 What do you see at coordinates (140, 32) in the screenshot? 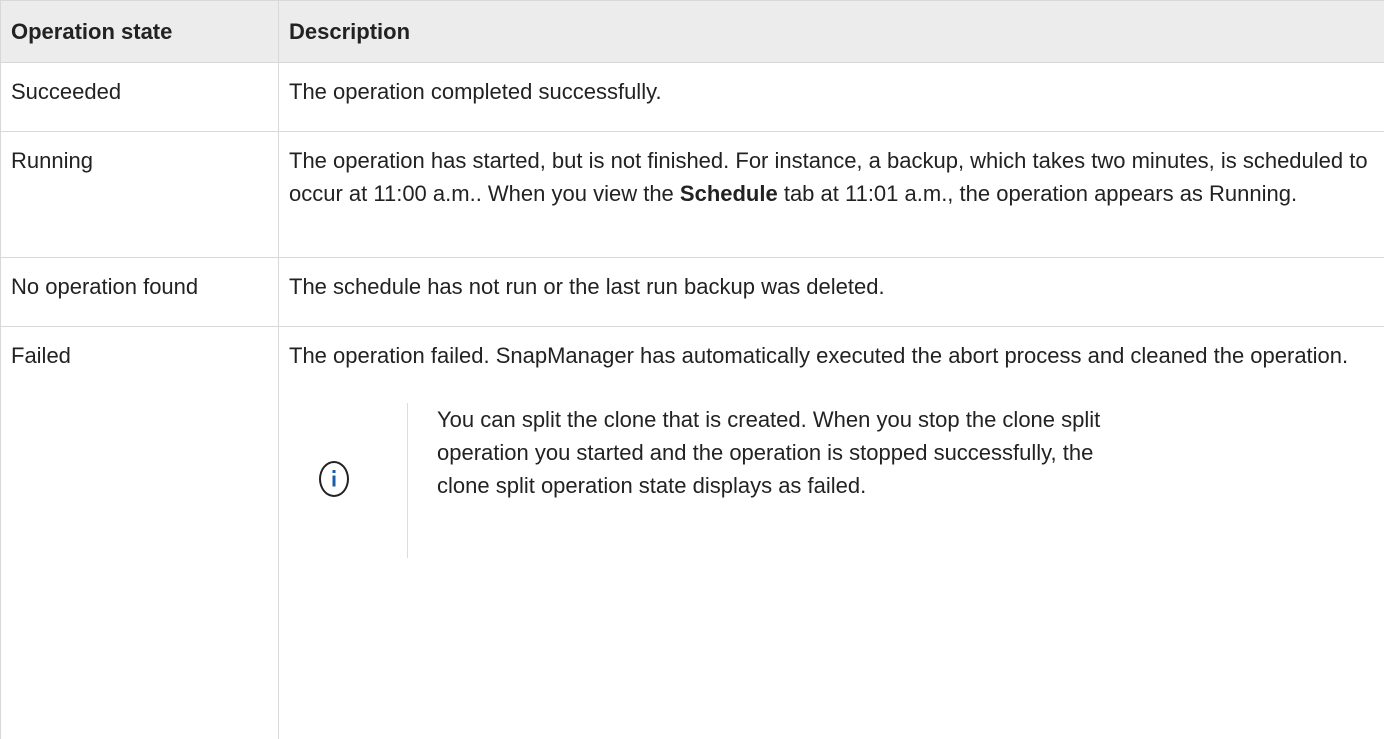
I see `header-operation-state: Operation state` at bounding box center [140, 32].